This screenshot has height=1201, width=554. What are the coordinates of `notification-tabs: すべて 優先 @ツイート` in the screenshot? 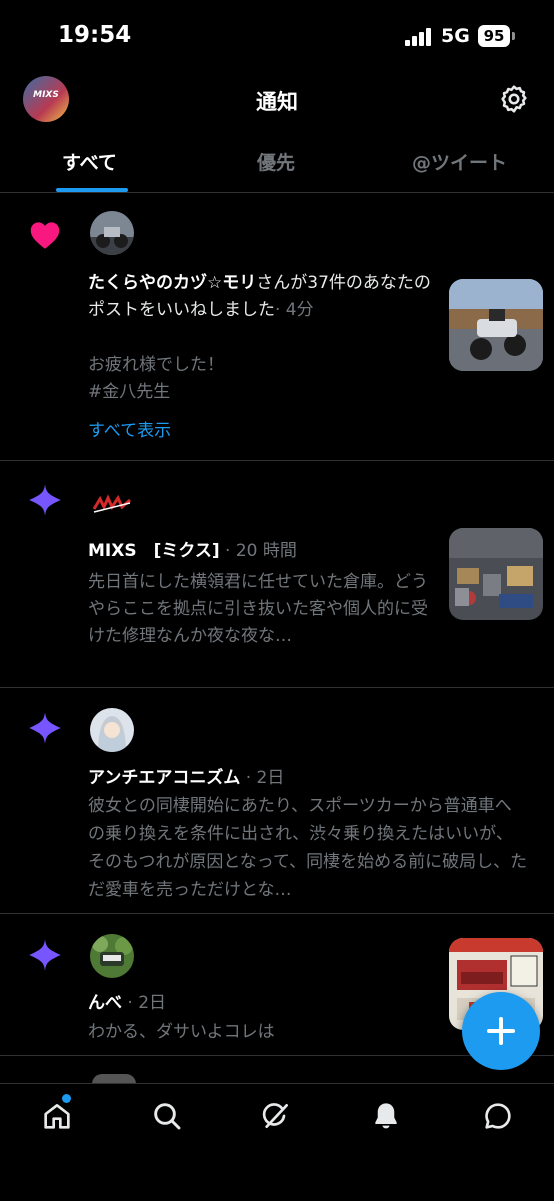 It's located at (277, 162).